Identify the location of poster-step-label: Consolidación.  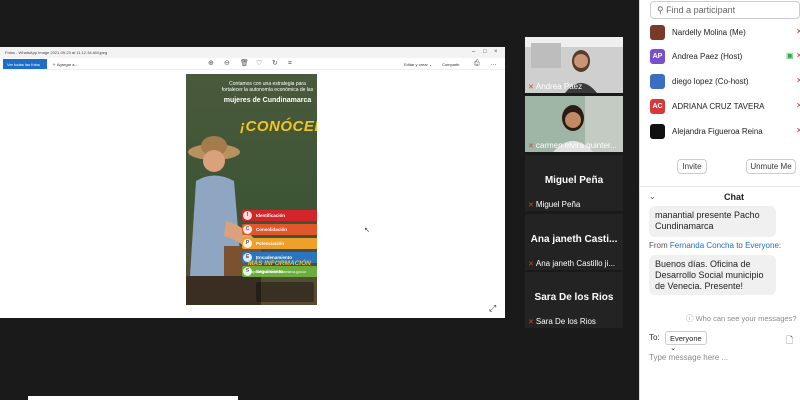
(272, 229).